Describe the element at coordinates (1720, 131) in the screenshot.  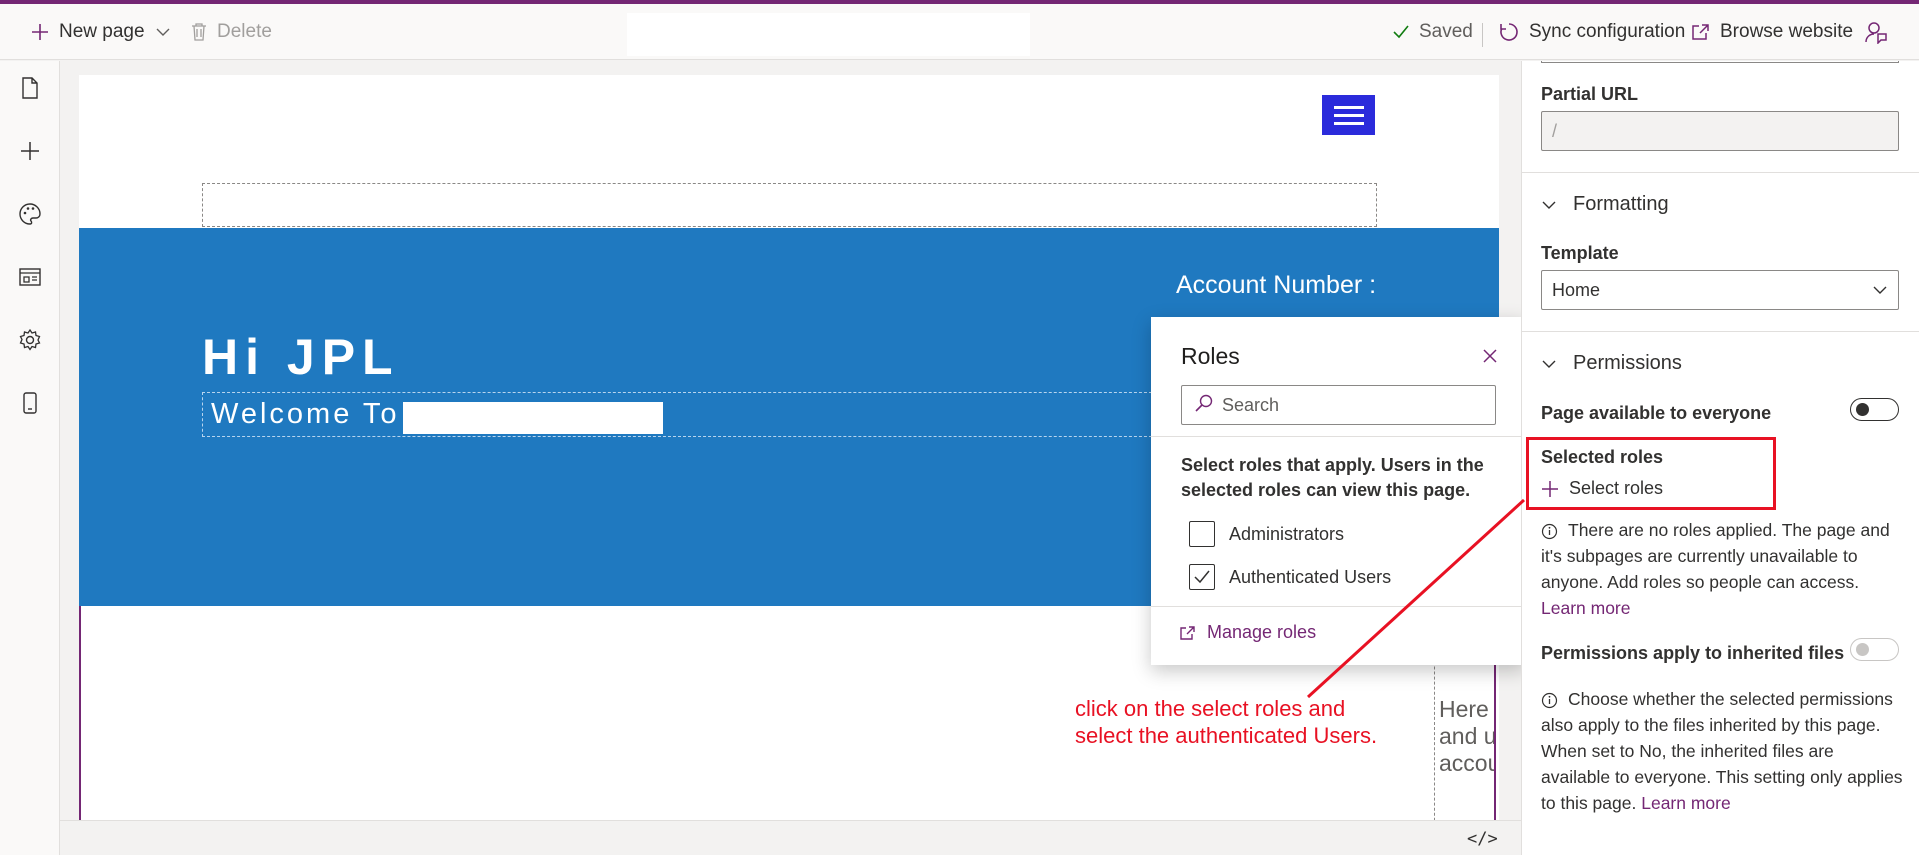
I see `partial-url-input: /` at that location.